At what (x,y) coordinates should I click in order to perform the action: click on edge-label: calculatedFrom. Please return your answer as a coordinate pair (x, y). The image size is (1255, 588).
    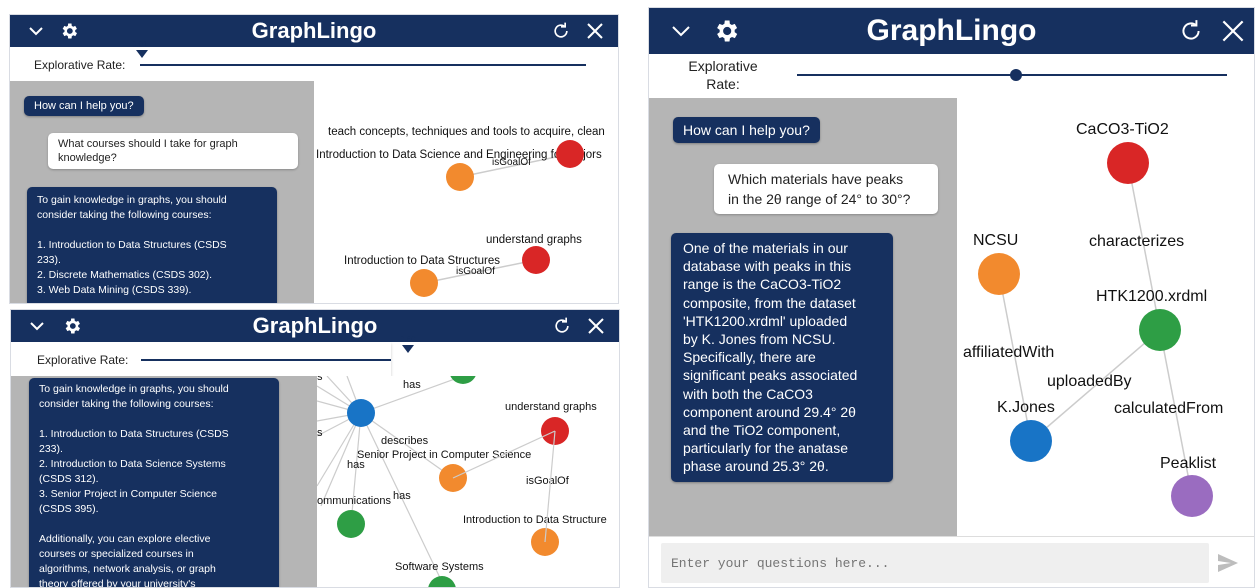
    Looking at the image, I should click on (1168, 408).